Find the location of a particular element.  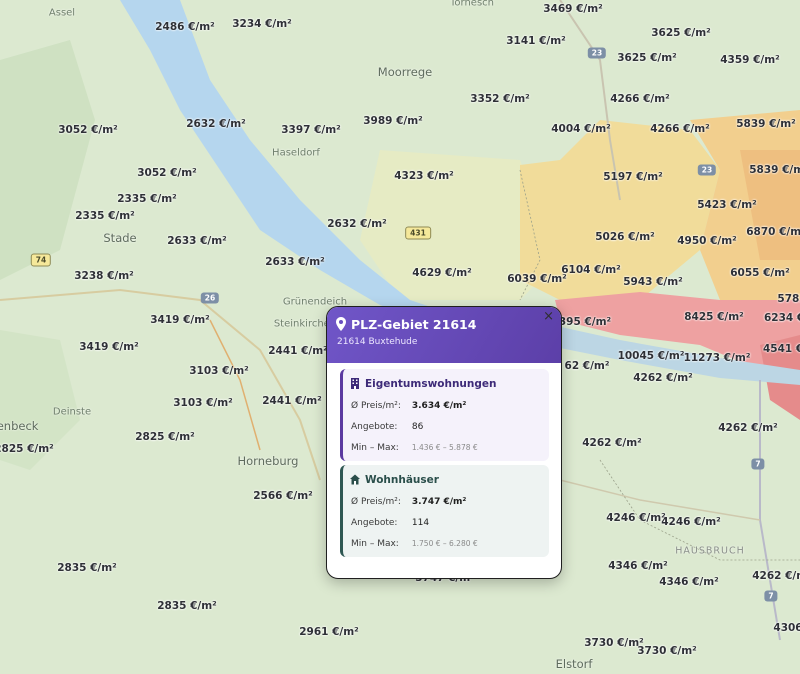

place-label: Tornesch is located at coordinates (472, 4).